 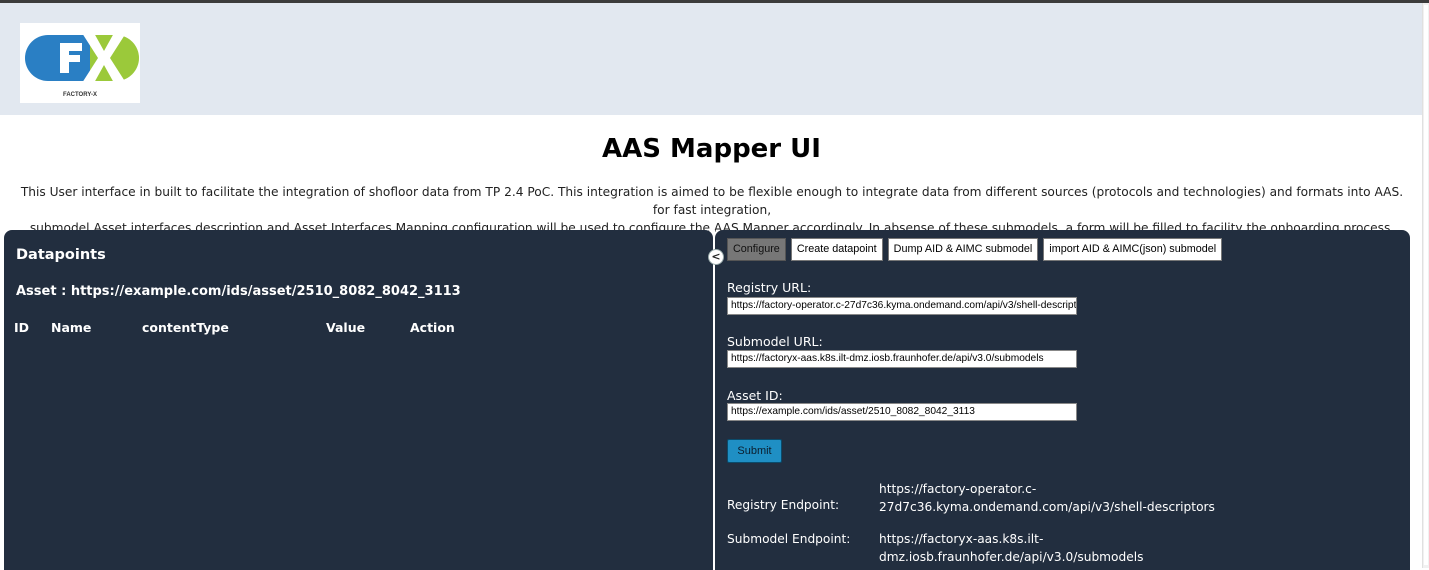 I want to click on tab-dump-aid-aimc: Dump AID & AIMC submodel, so click(x=963, y=249).